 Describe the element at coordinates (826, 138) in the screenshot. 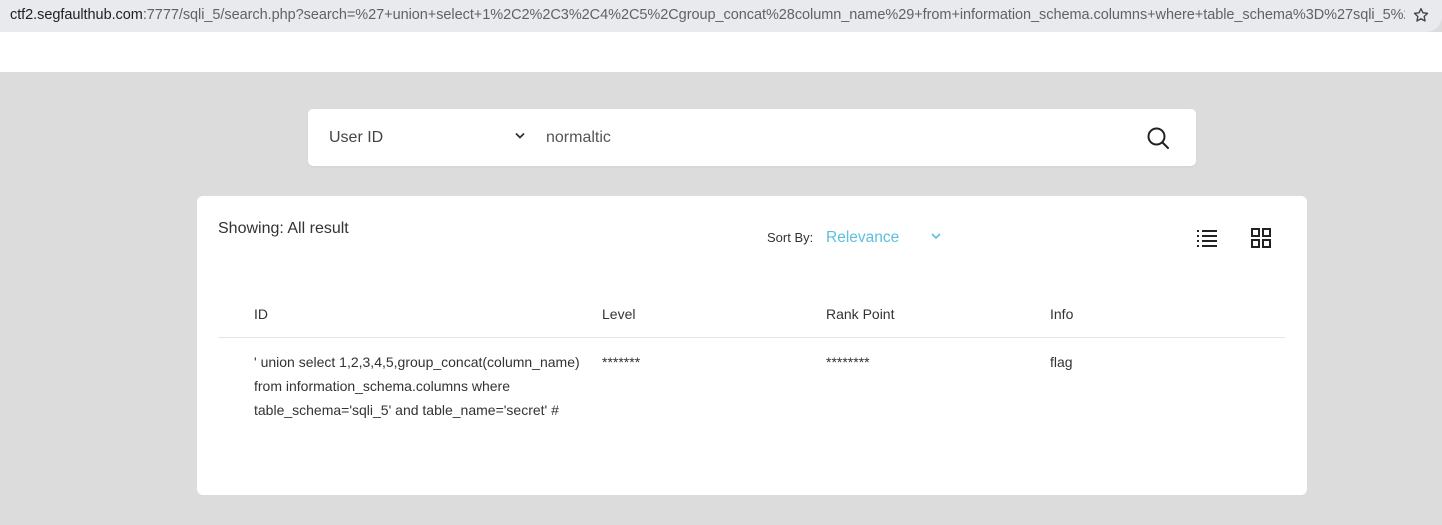

I see `search-input` at that location.